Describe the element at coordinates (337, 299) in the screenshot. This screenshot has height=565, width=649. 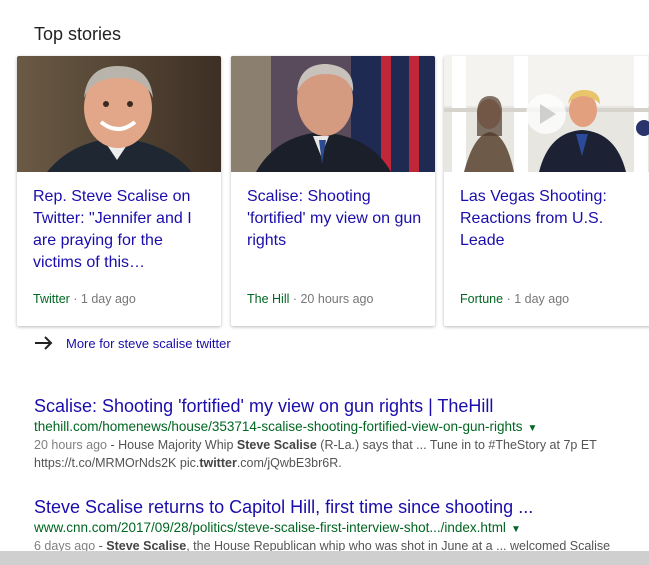
I see `story-age: 20 hours ago` at that location.